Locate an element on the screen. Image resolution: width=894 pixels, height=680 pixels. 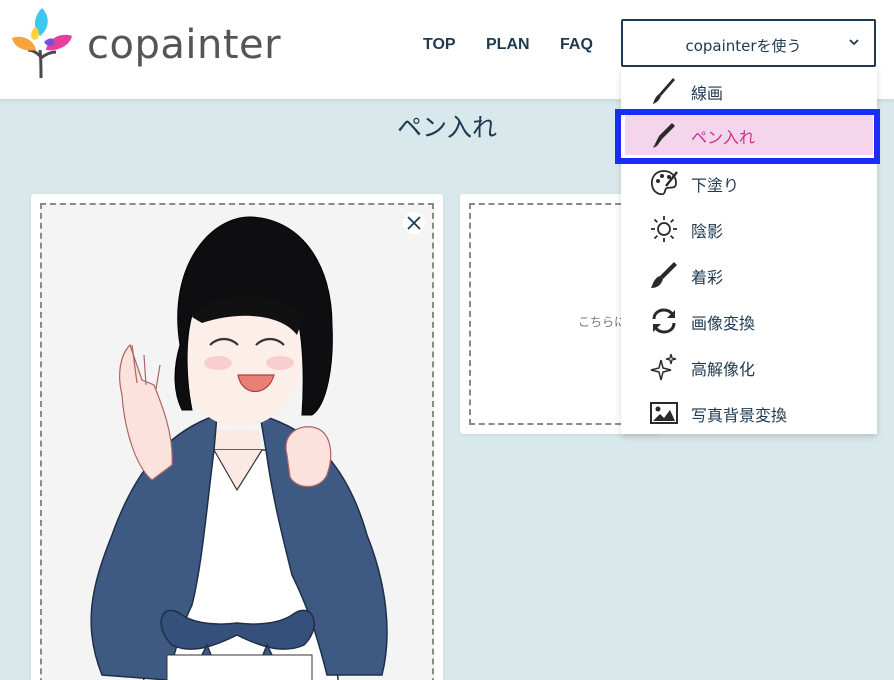
menu-item-label: 線画 is located at coordinates (707, 93).